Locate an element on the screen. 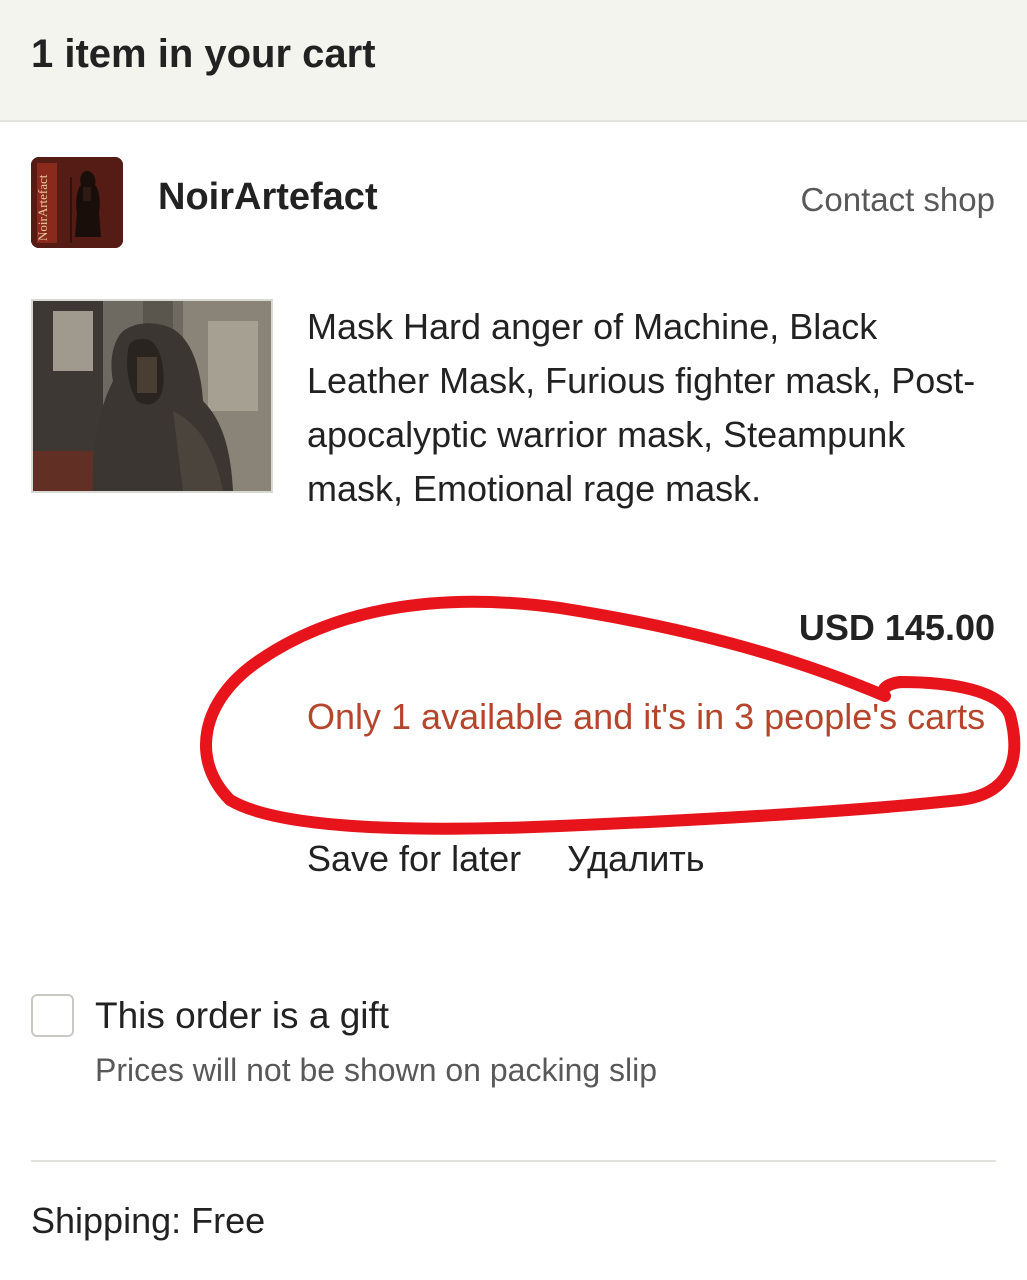 The width and height of the screenshot is (1027, 1280). divider is located at coordinates (513, 1161).